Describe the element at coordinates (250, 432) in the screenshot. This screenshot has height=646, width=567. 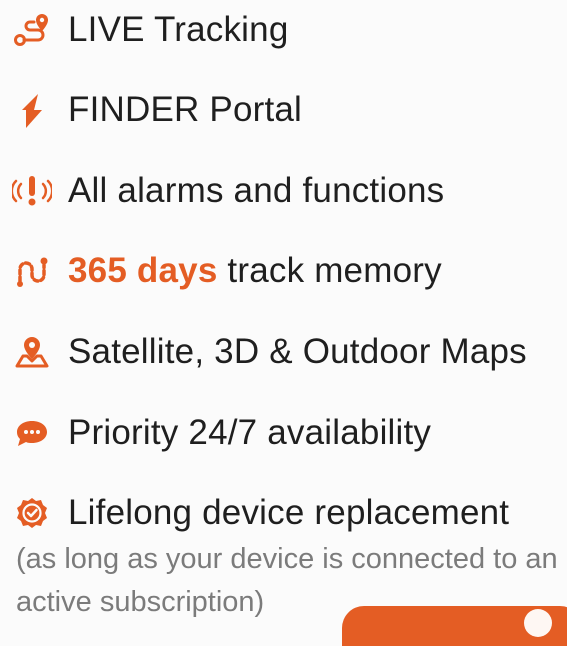
I see `feature-label: Priority 24/7 availability` at that location.